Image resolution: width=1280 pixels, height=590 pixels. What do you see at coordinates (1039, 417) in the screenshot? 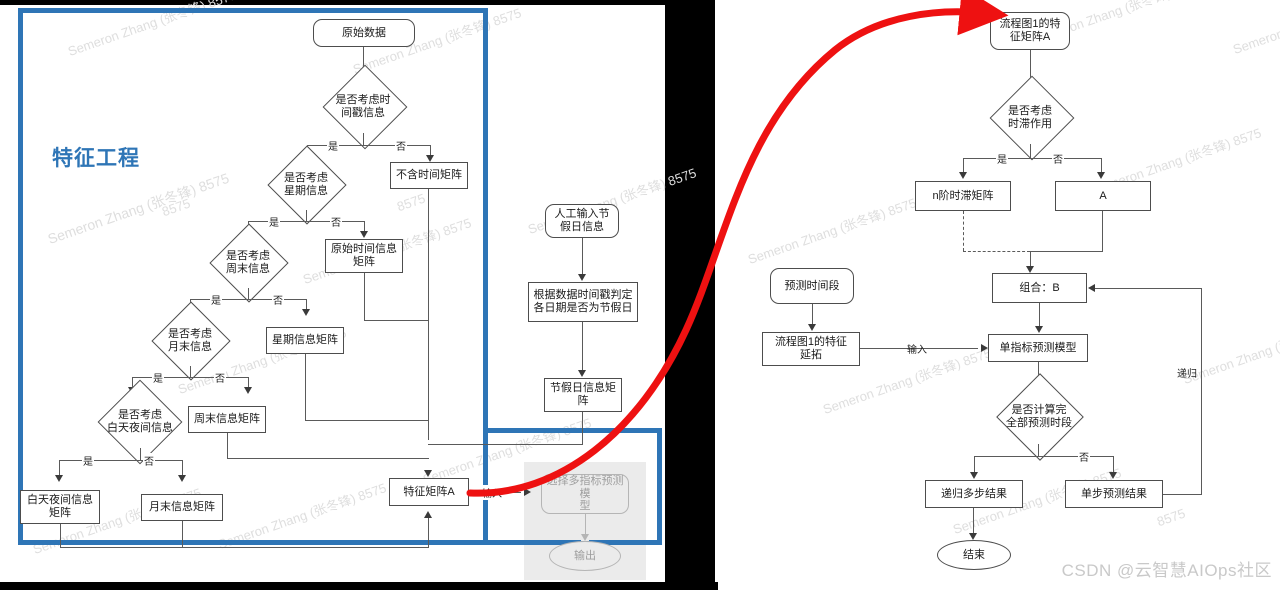
I see `decision-all-periods-done: 是否计算完 全部预测时段` at bounding box center [1039, 417].